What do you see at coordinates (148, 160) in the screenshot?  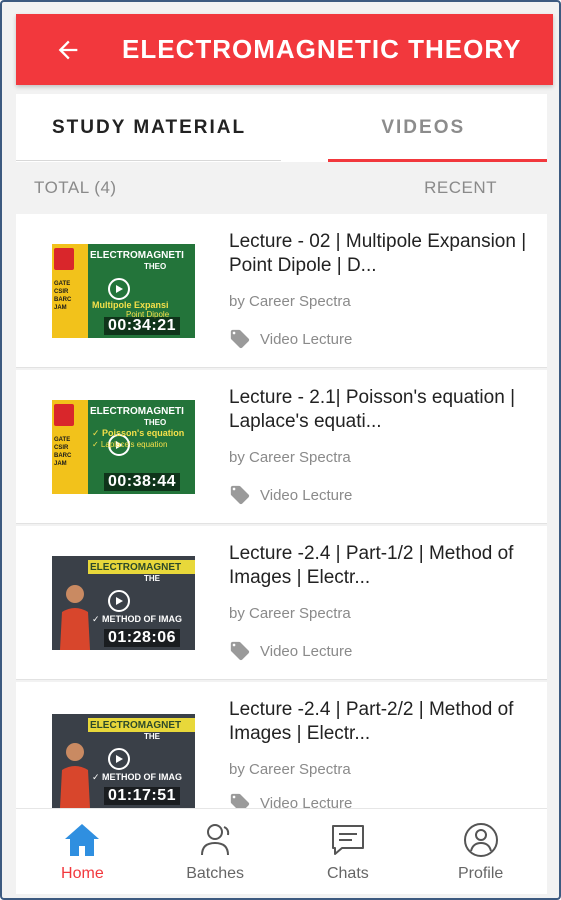 I see `tab-divider` at bounding box center [148, 160].